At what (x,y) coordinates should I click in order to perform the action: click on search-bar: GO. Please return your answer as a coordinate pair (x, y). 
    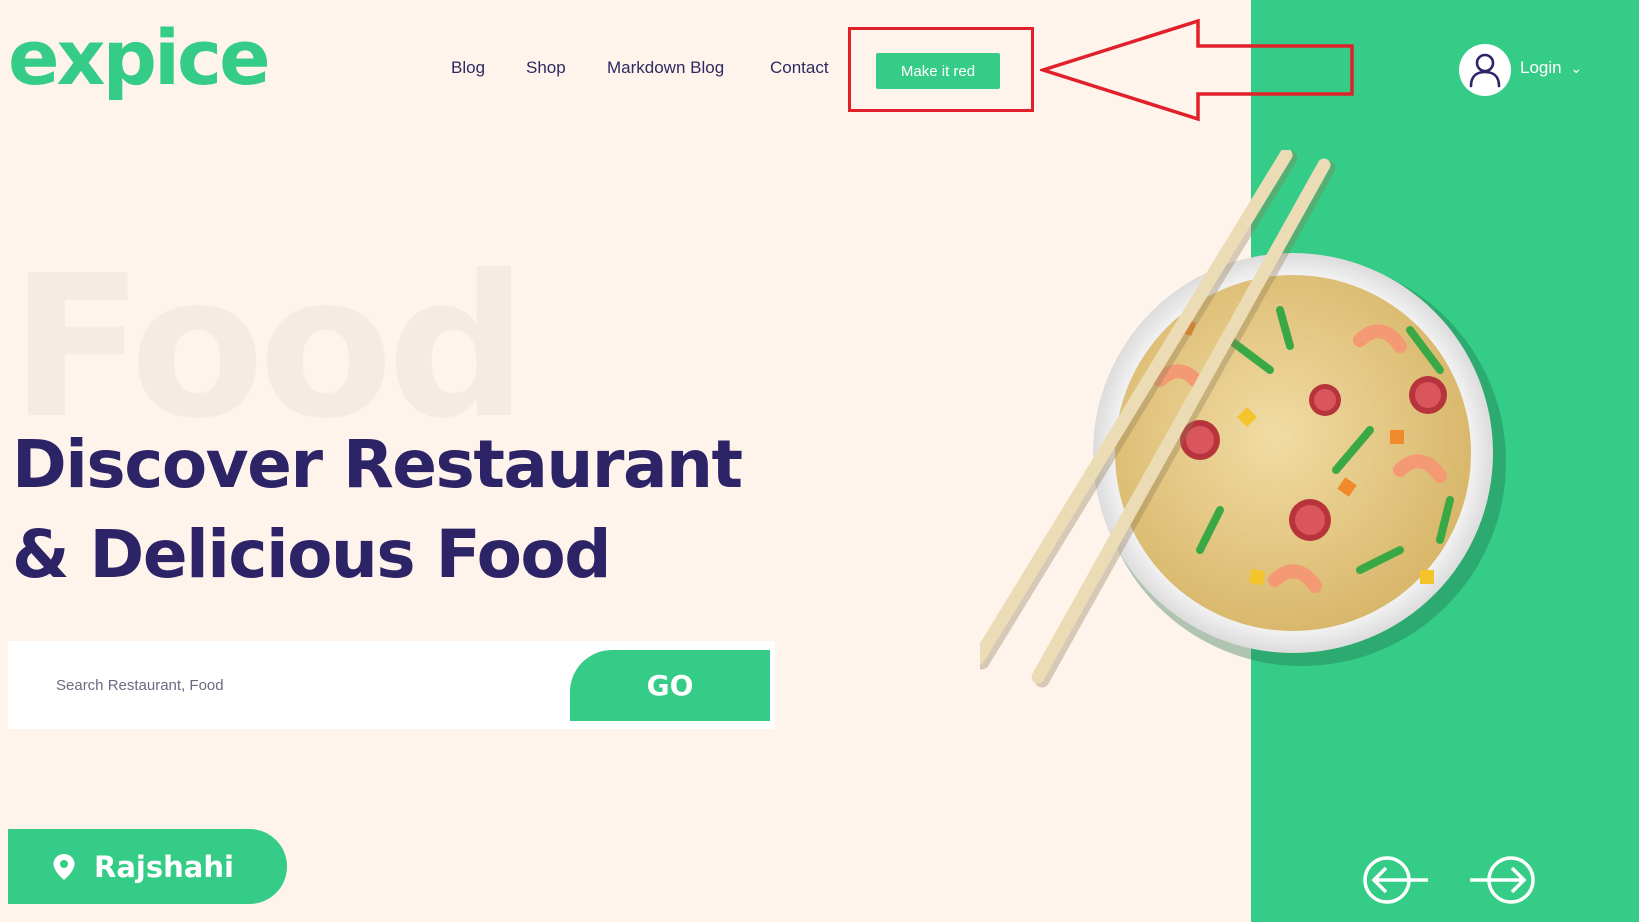
    Looking at the image, I should click on (391, 685).